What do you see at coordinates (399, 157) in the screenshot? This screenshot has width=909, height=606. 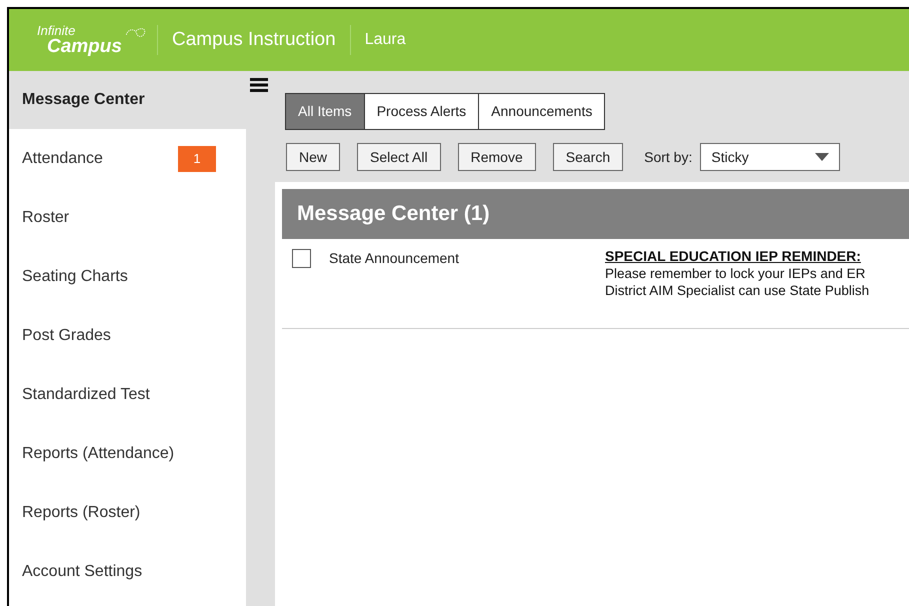 I see `toolbar-button: Select All` at bounding box center [399, 157].